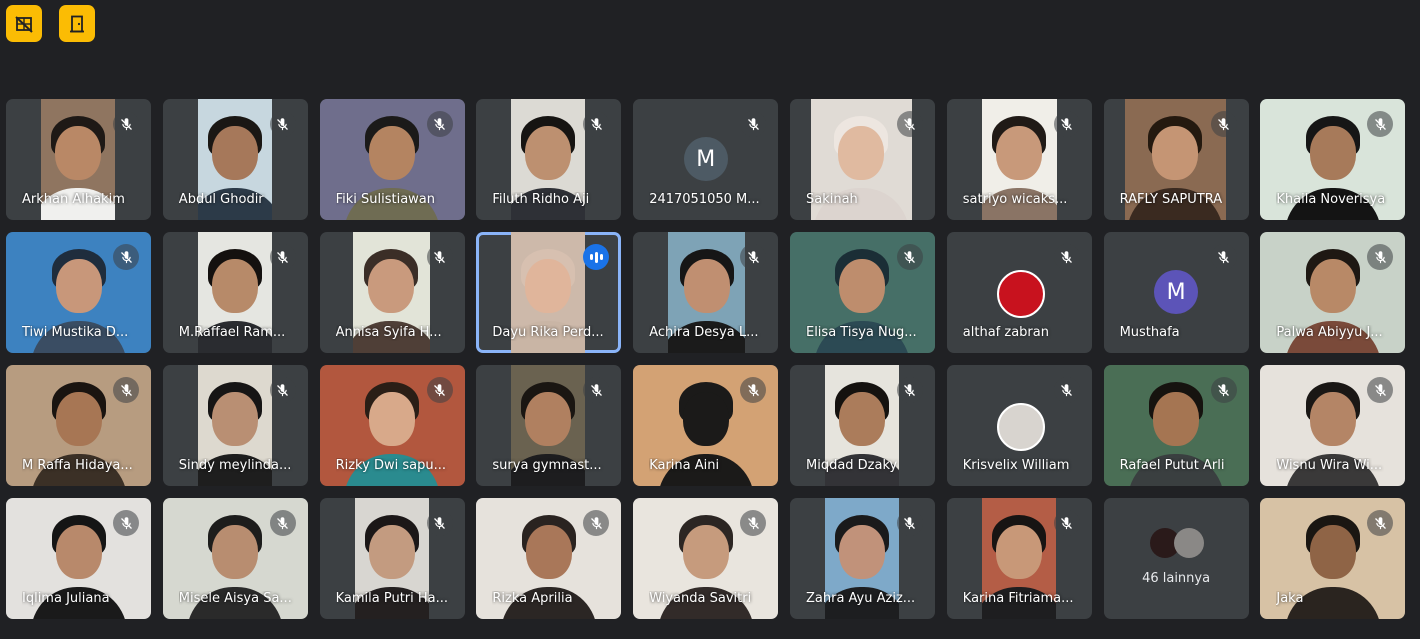 The image size is (1420, 639). Describe the element at coordinates (1333, 558) in the screenshot. I see `participant-tile: Jaka` at that location.